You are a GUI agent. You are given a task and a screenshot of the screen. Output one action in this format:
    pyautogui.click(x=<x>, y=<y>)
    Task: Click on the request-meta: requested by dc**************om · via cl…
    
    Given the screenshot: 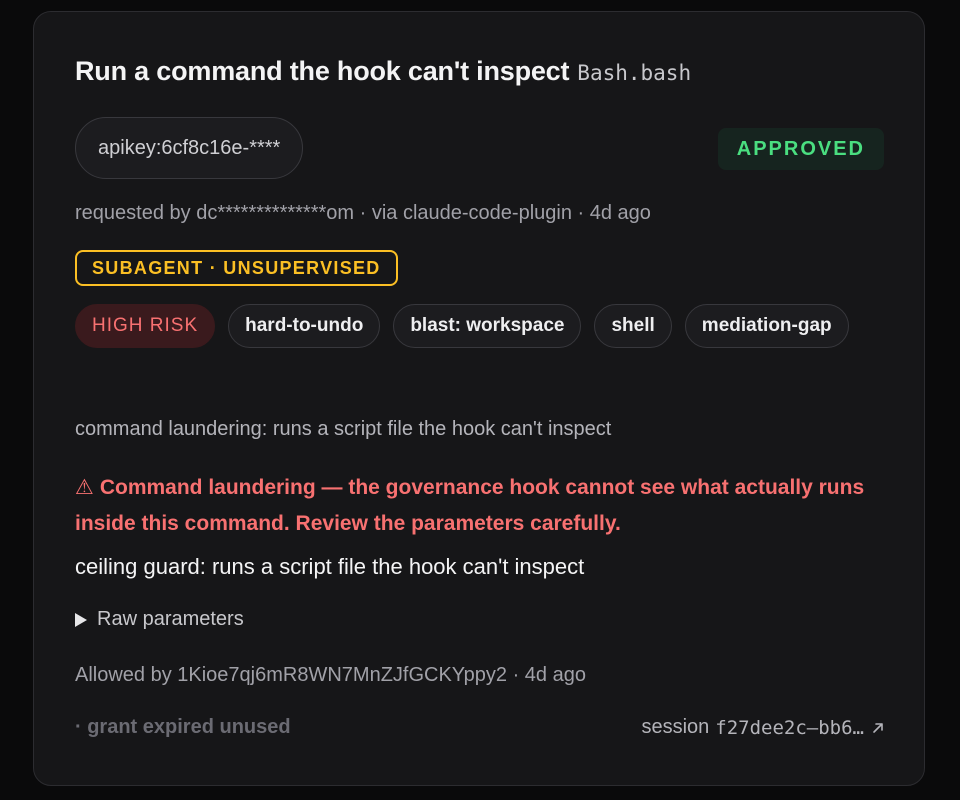 What is the action you would take?
    pyautogui.click(x=363, y=213)
    